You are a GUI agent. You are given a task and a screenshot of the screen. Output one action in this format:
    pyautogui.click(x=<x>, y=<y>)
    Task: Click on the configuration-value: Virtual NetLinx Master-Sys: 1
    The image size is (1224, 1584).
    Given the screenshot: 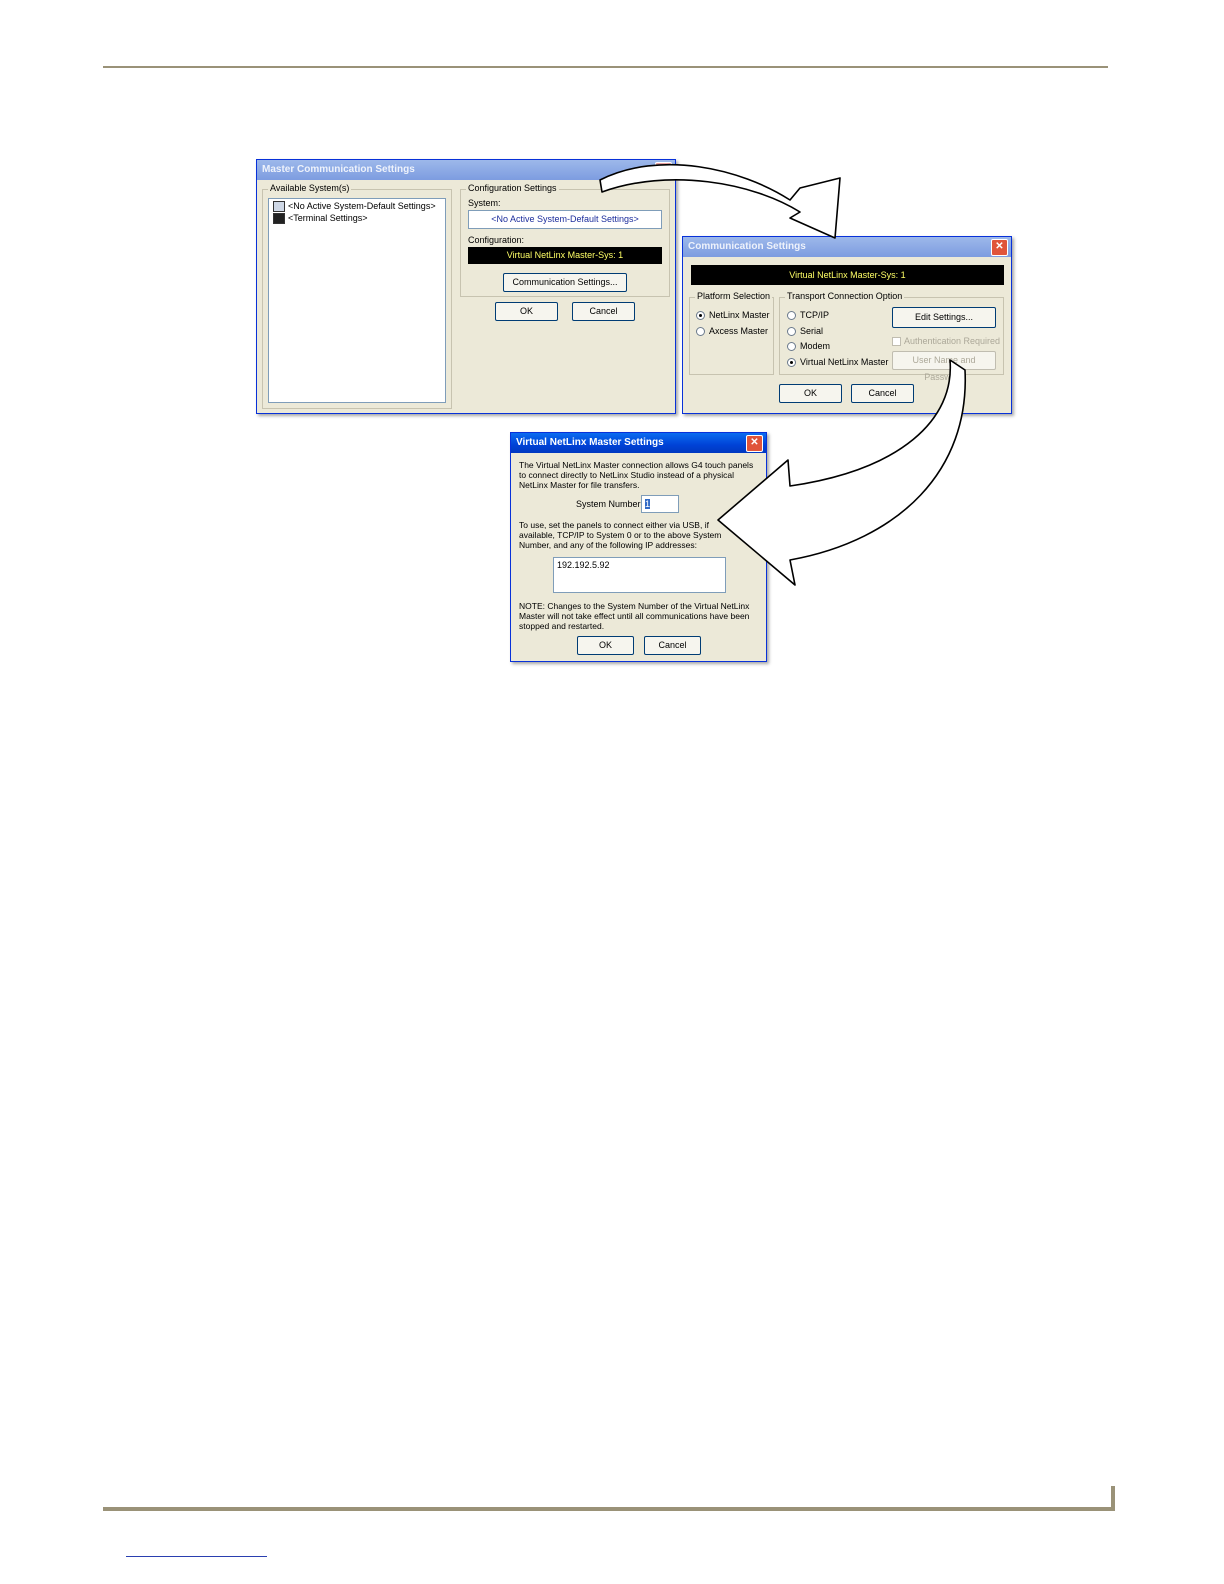 What is the action you would take?
    pyautogui.click(x=565, y=255)
    